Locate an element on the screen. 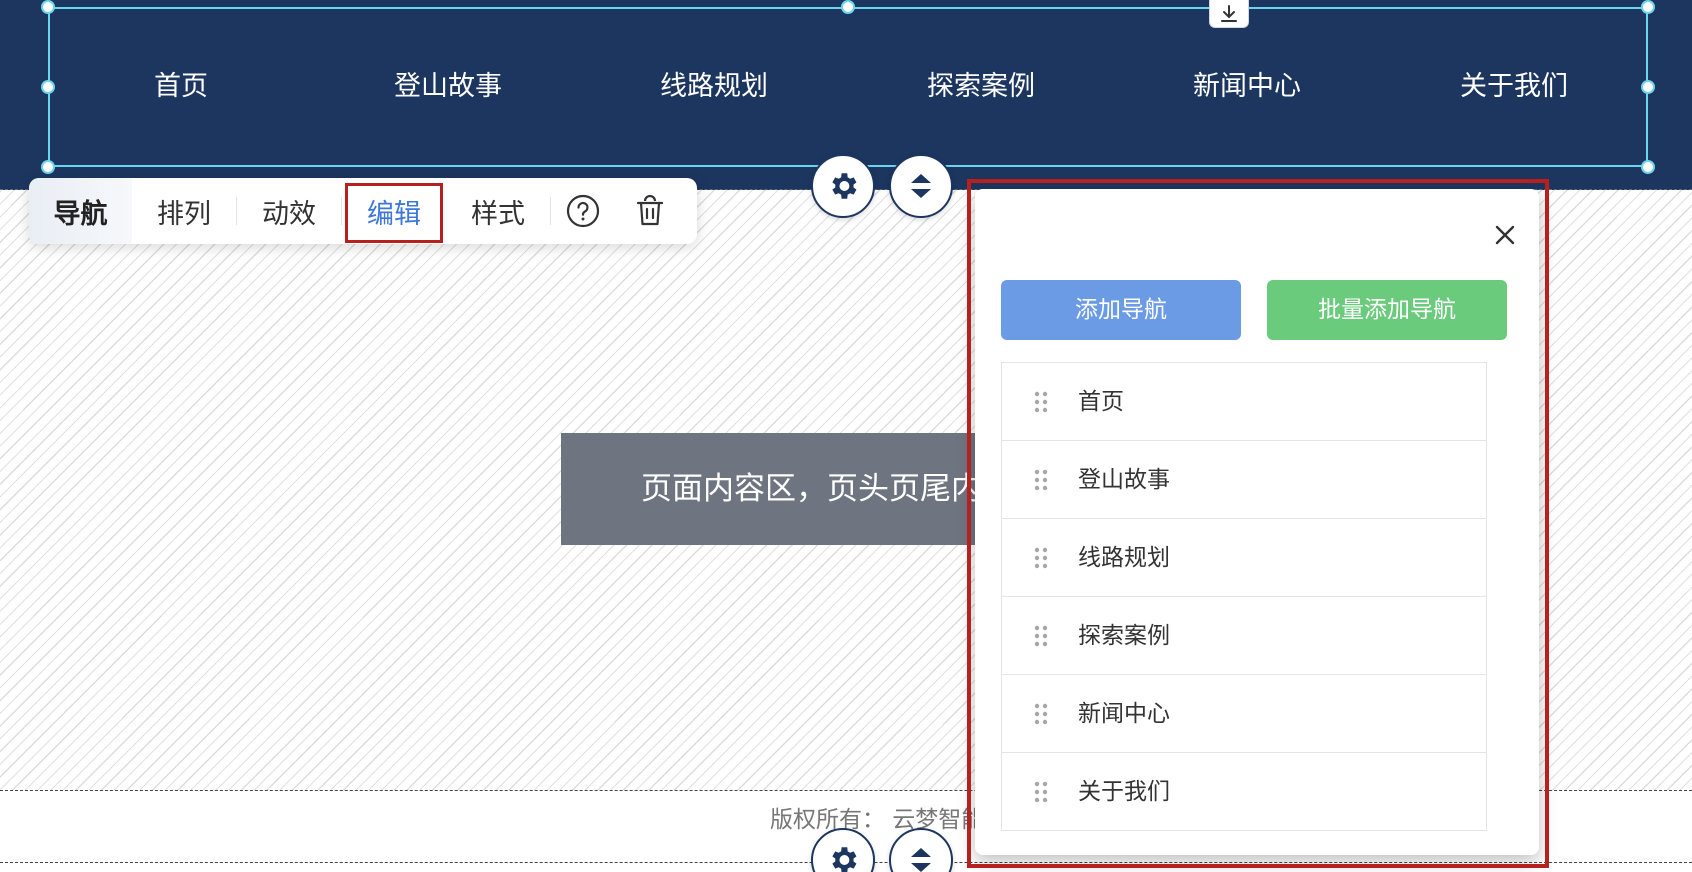 The width and height of the screenshot is (1692, 872). footer-copyright: 版权所有： 云梦智能 is located at coordinates (877, 820).